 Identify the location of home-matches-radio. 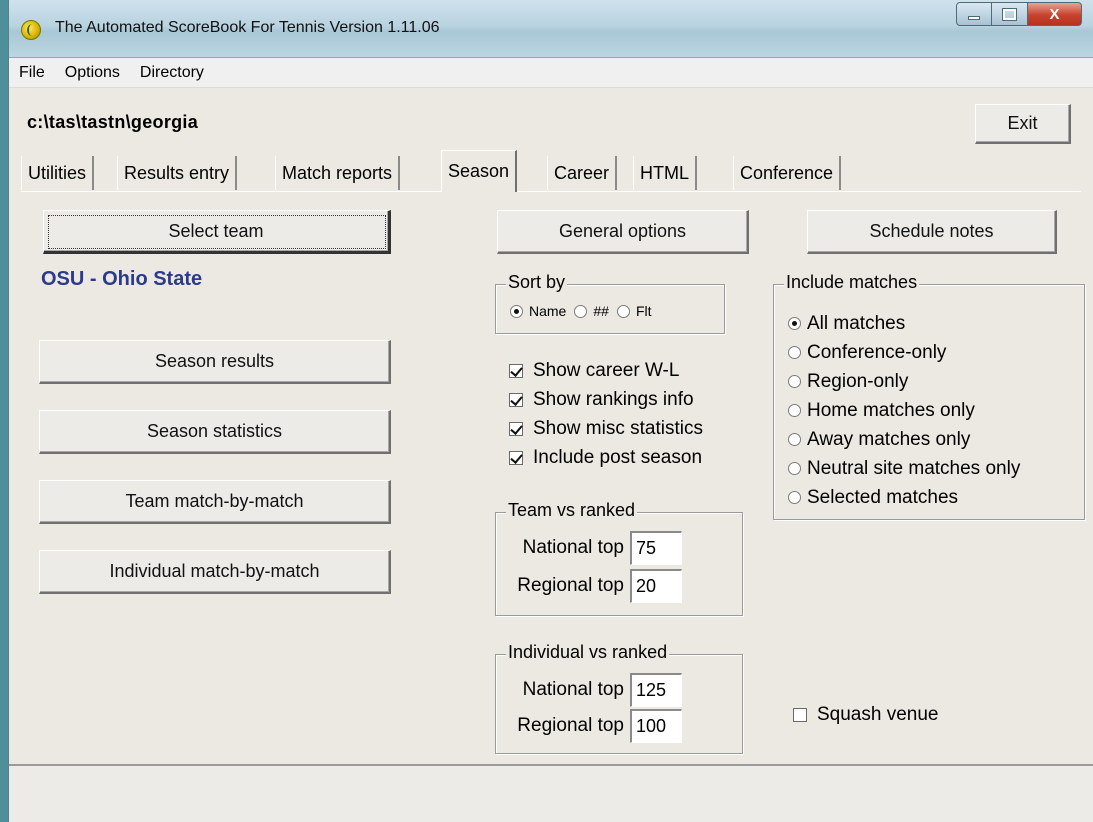
(794, 410).